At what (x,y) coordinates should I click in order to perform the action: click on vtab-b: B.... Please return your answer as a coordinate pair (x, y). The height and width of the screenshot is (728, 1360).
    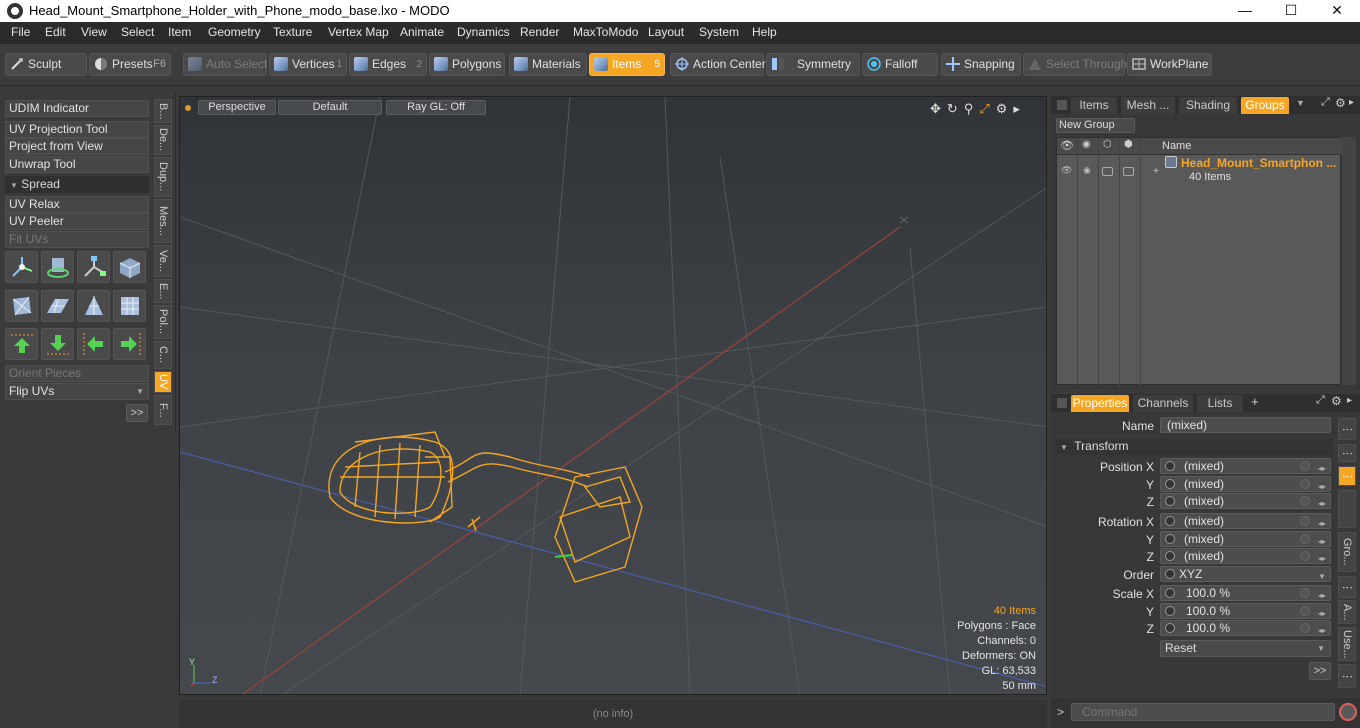
    Looking at the image, I should click on (163, 111).